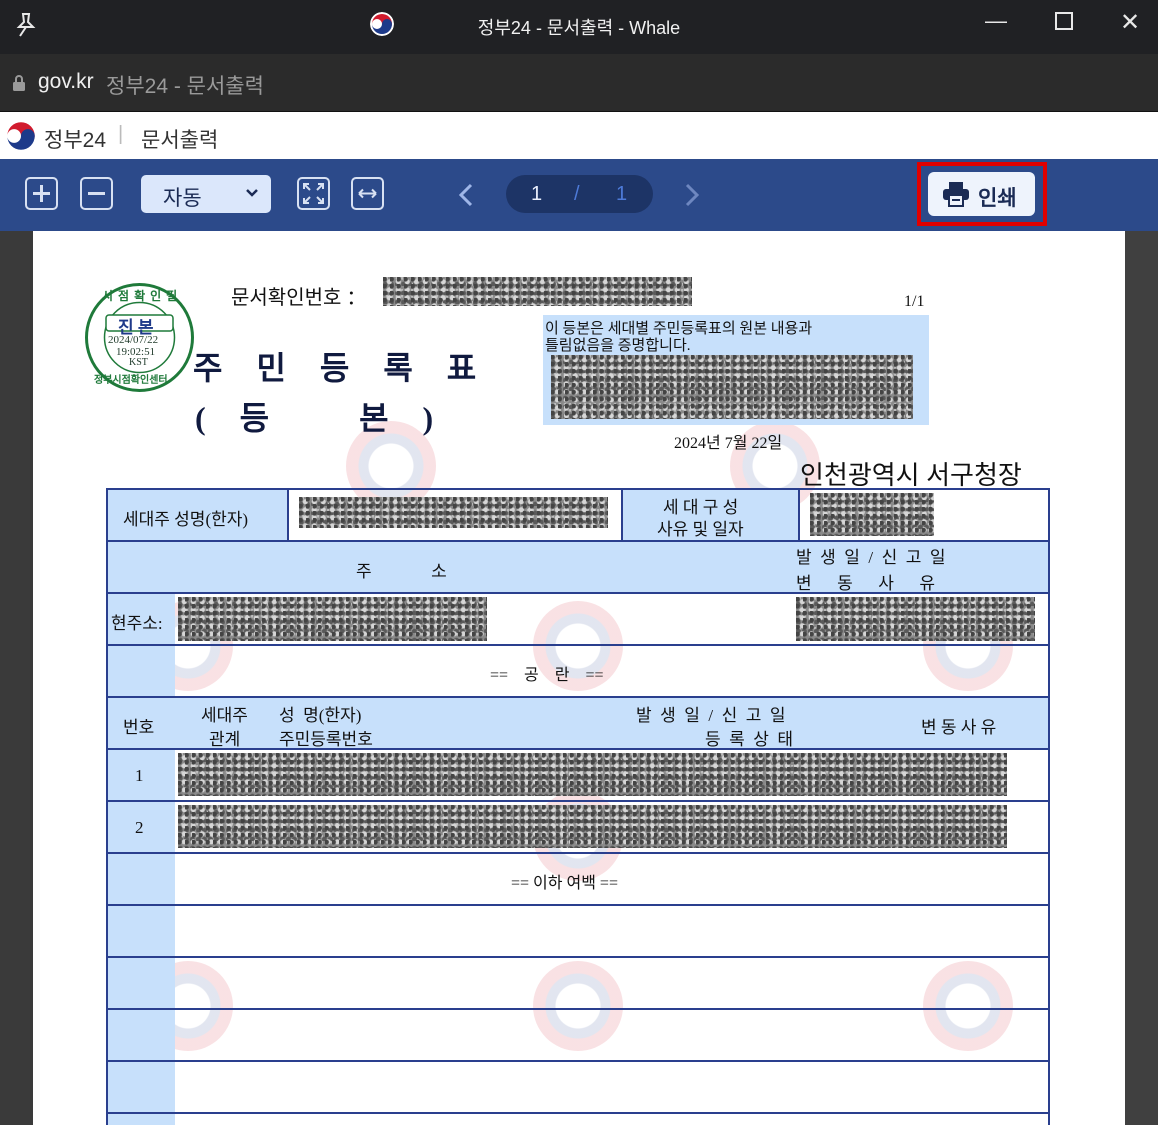 The image size is (1158, 1125). I want to click on maximize-icon, so click(1064, 21).